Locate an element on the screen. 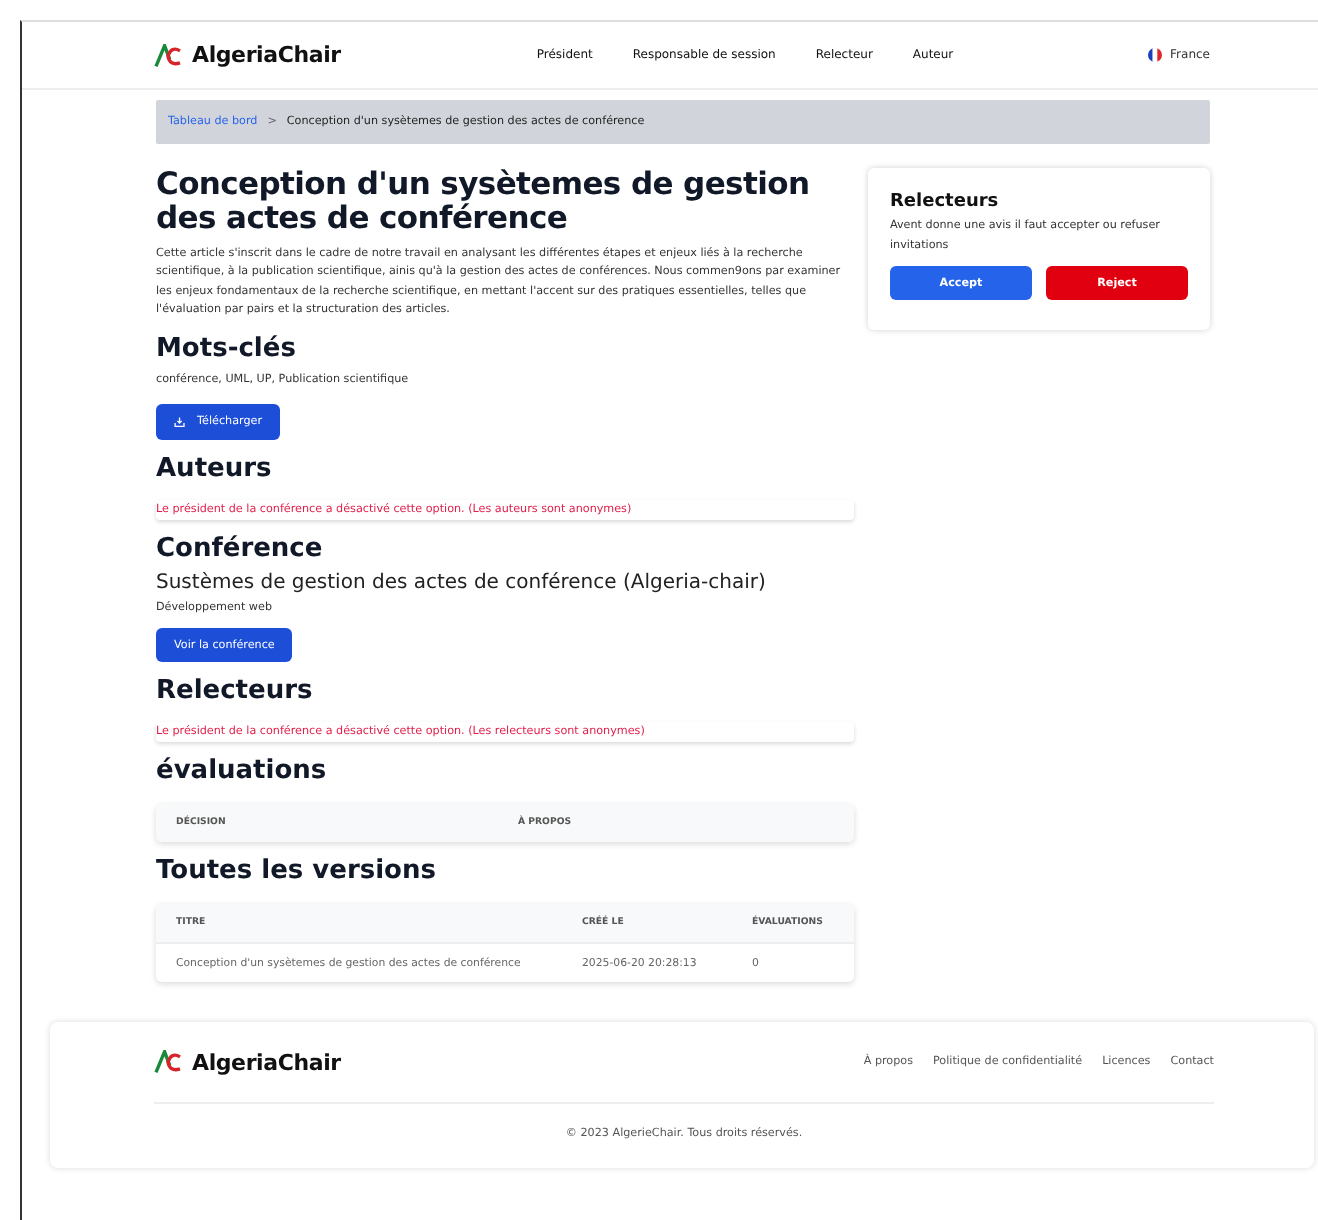 Image resolution: width=1318 pixels, height=1220 pixels. download-icon is located at coordinates (180, 422).